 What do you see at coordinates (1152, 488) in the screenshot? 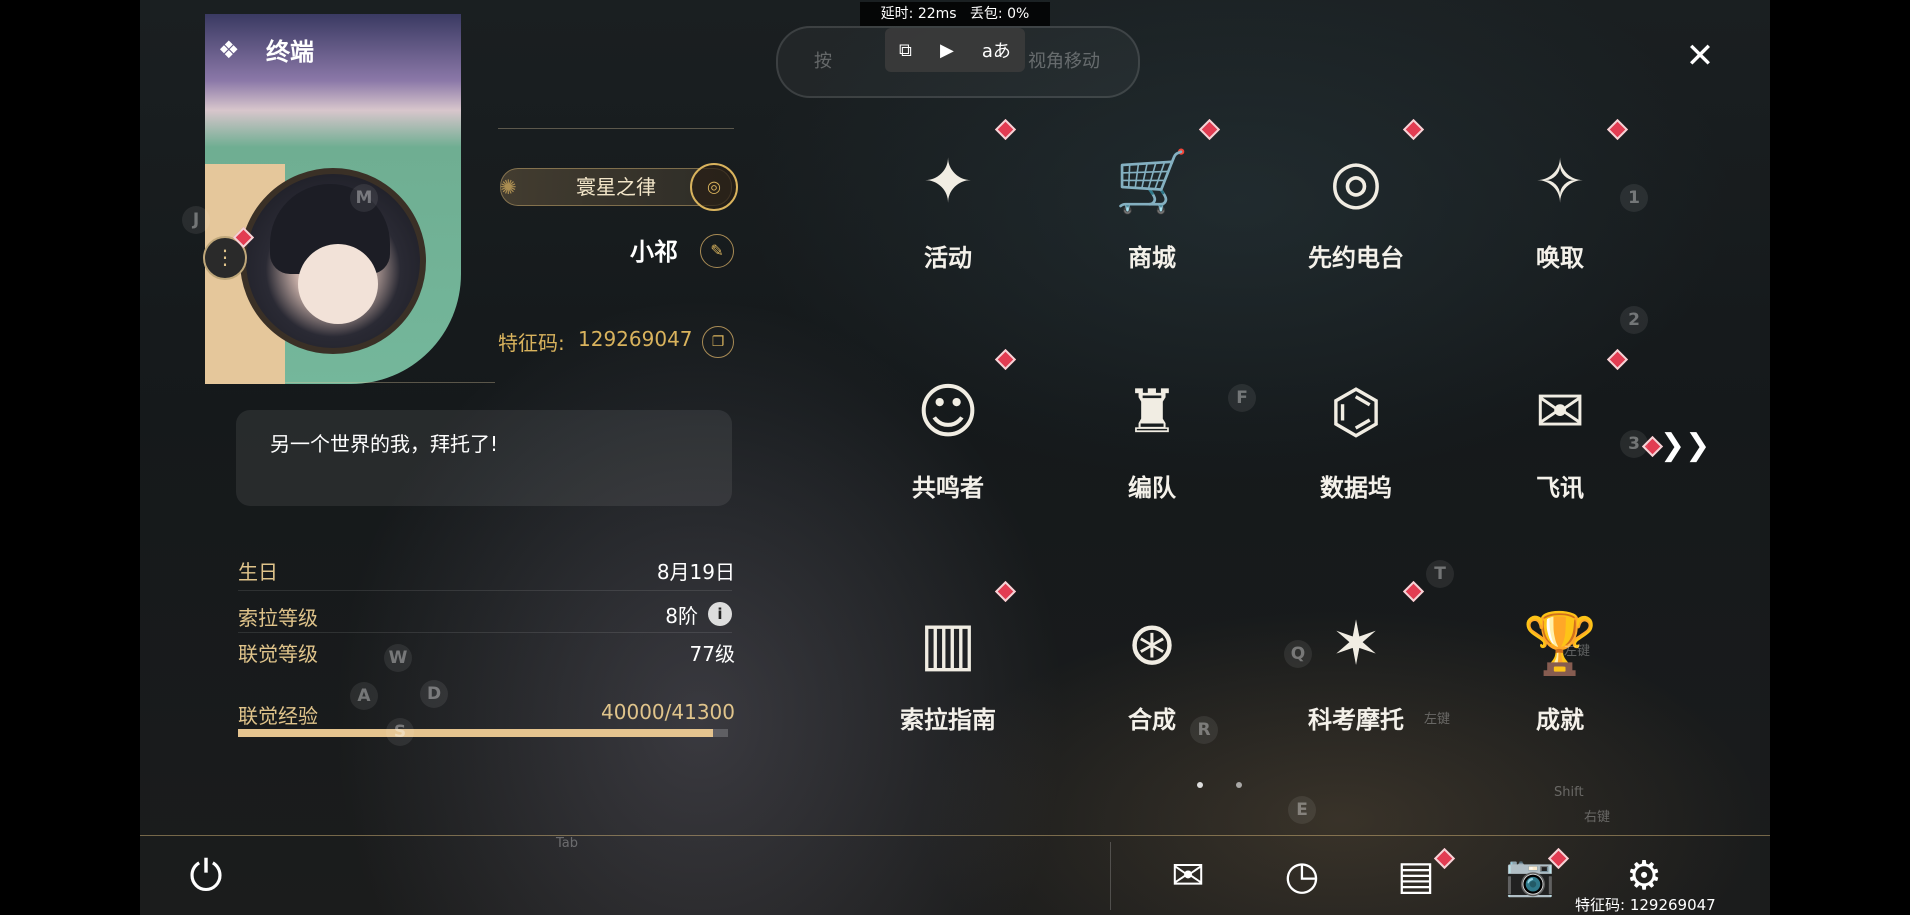
I see `menu-item-label: 编队` at bounding box center [1152, 488].